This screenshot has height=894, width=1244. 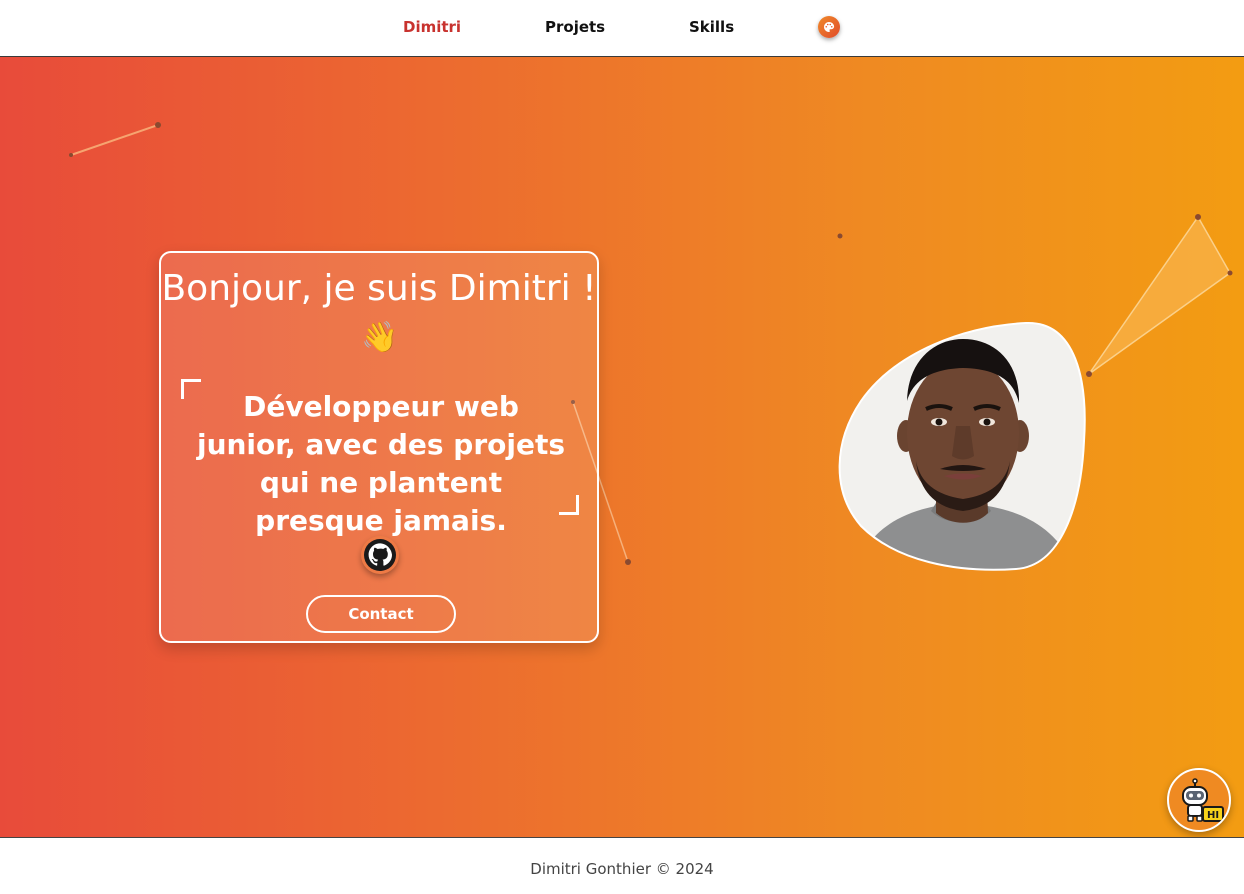 I want to click on chatbot-badge: HI, so click(x=1213, y=815).